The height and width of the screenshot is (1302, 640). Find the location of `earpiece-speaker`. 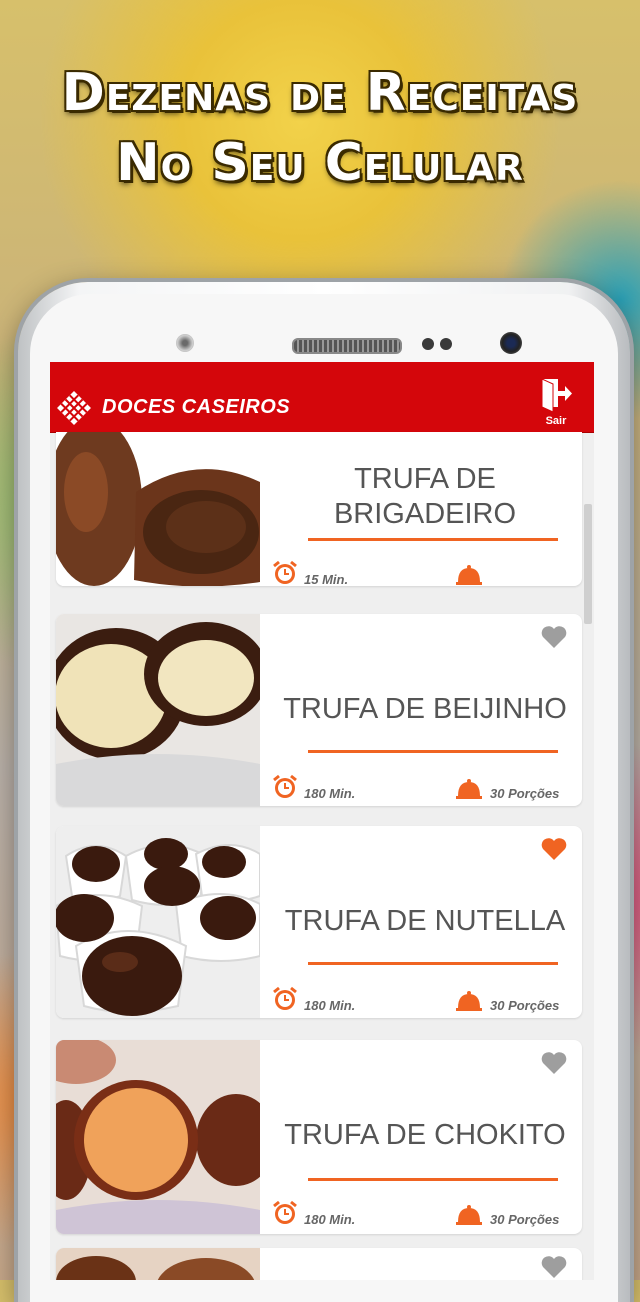

earpiece-speaker is located at coordinates (347, 346).